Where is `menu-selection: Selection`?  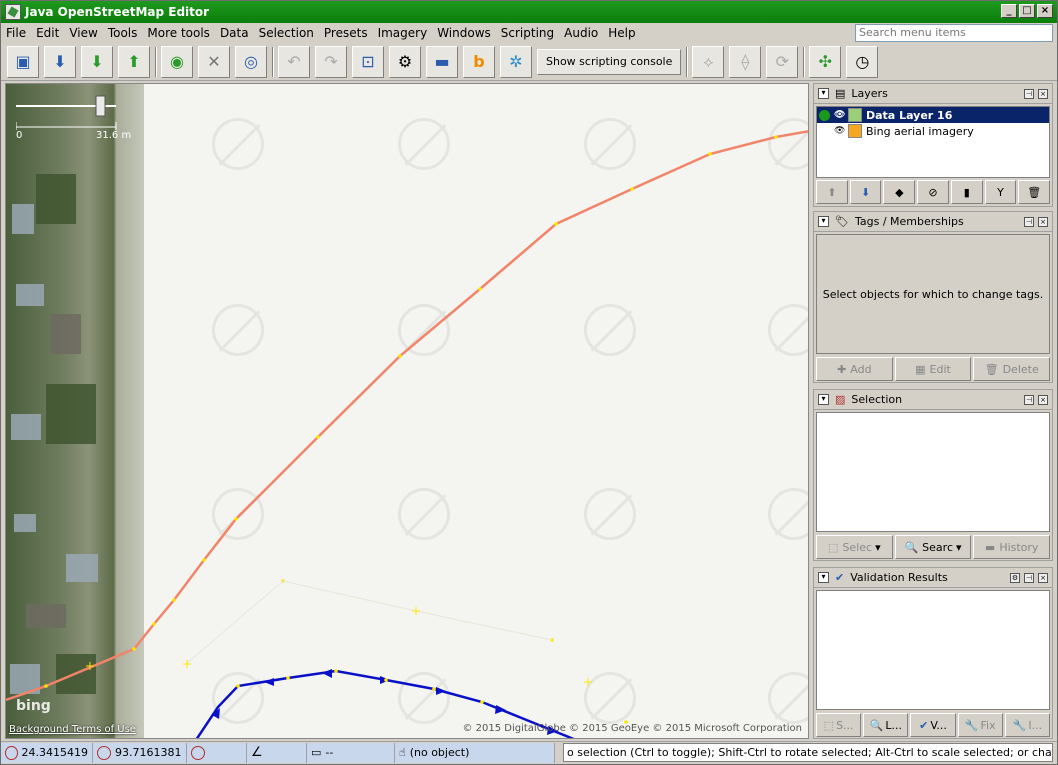 menu-selection: Selection is located at coordinates (286, 33).